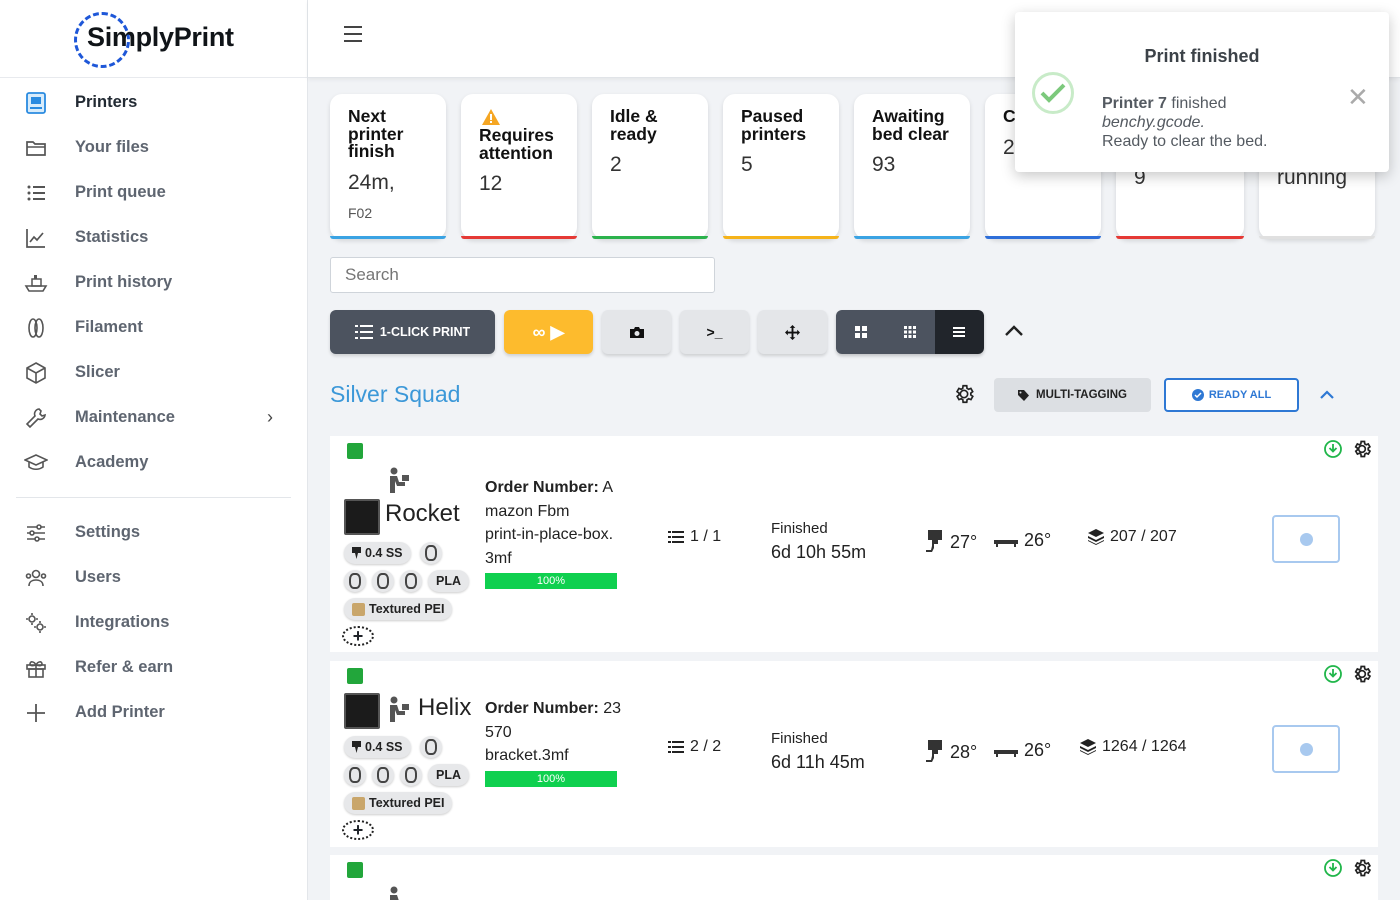 The height and width of the screenshot is (900, 1400). What do you see at coordinates (616, 164) in the screenshot?
I see `stat-value: 2` at bounding box center [616, 164].